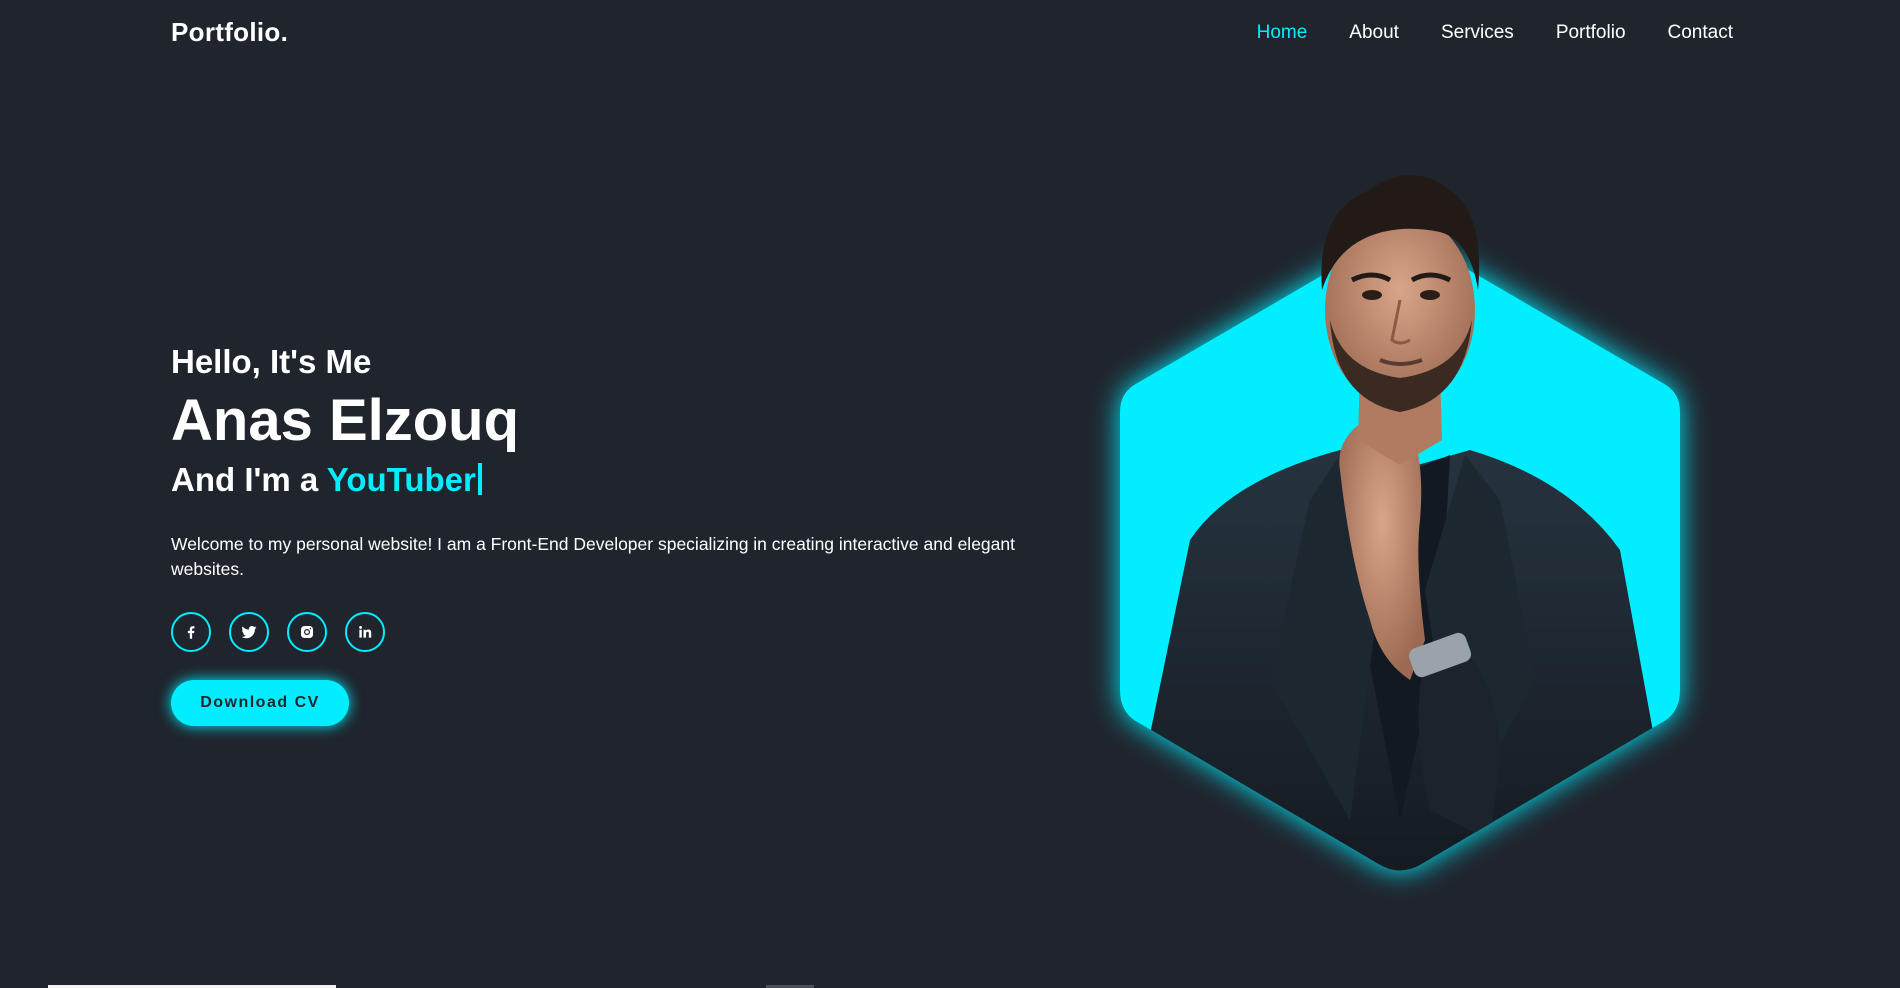 The image size is (1900, 988). I want to click on download-cv-button: Download CV, so click(260, 703).